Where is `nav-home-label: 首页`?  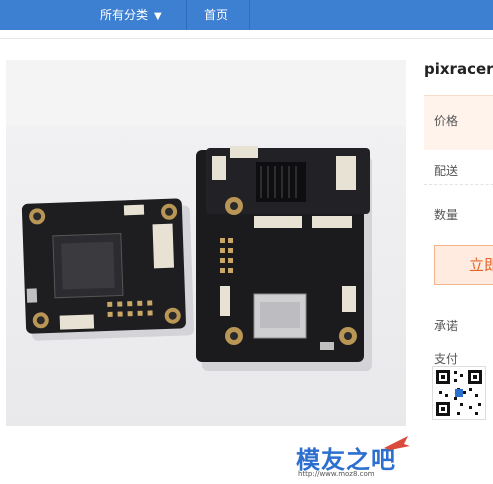 nav-home-label: 首页 is located at coordinates (216, 15).